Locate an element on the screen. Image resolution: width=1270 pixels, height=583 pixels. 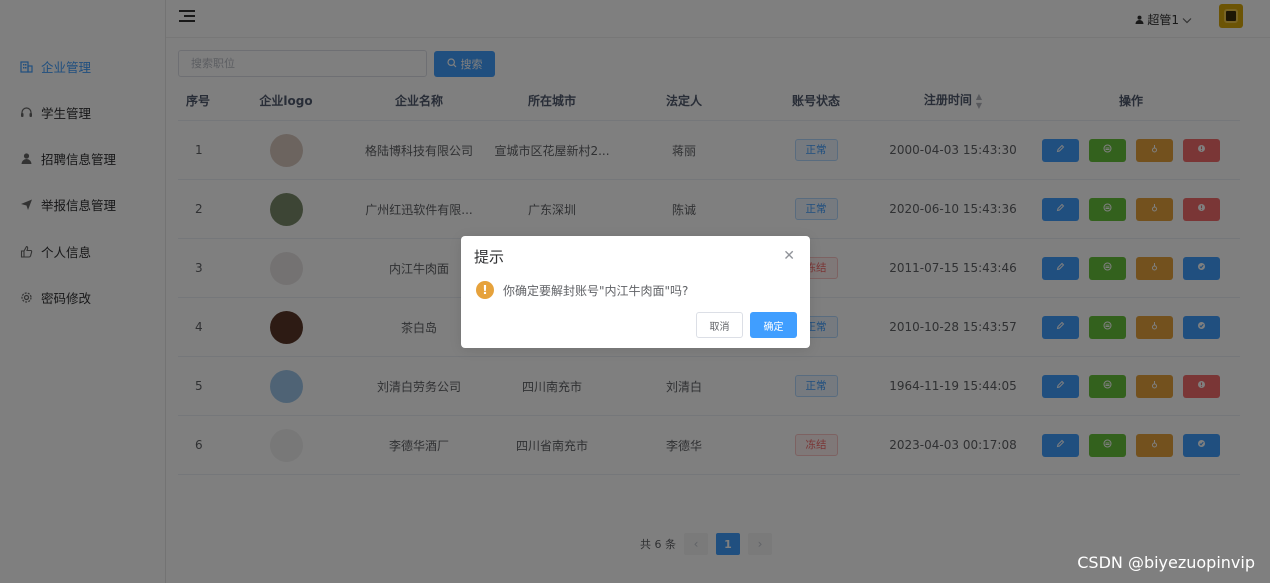
close-icon: ✕ is located at coordinates (789, 256).